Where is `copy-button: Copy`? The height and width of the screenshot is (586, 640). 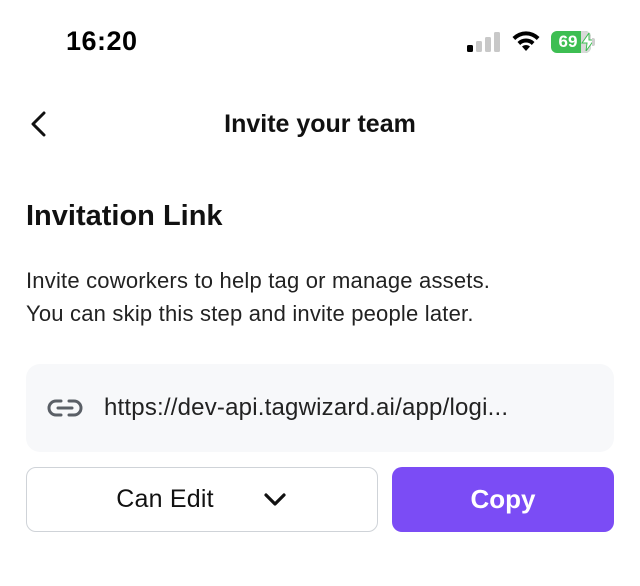
copy-button: Copy is located at coordinates (503, 499).